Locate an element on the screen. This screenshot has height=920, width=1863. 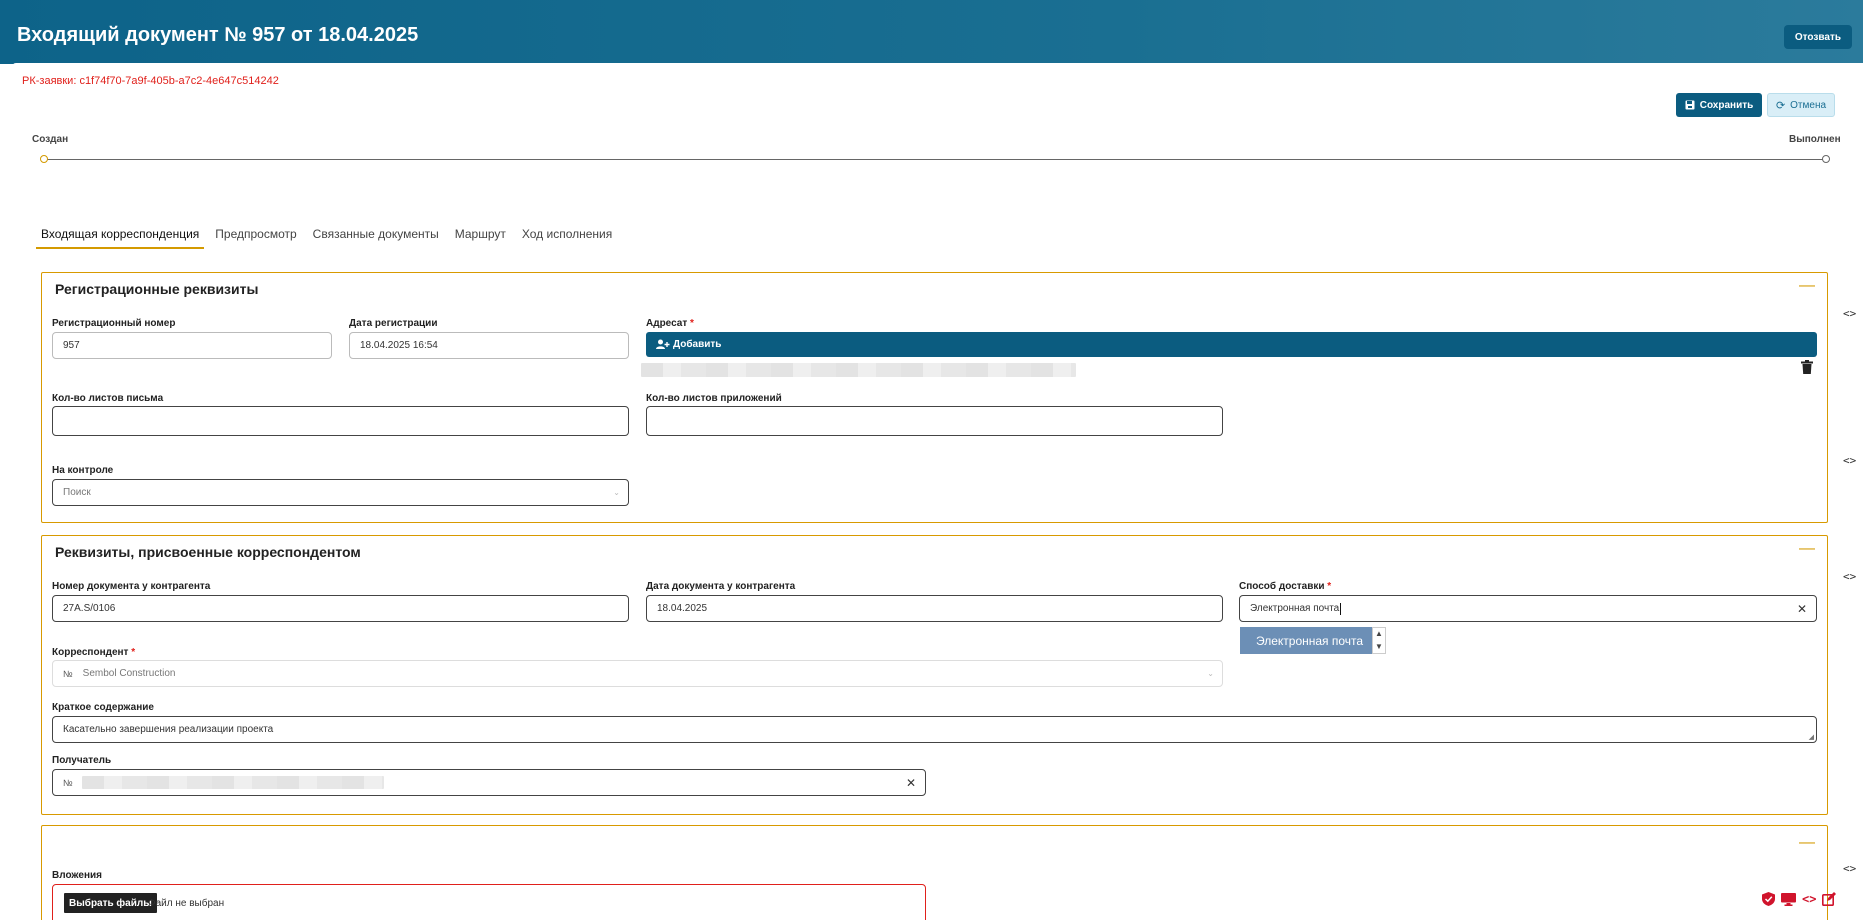
section-title: Реквизиты, присвоенные корреспондентом is located at coordinates (208, 552).